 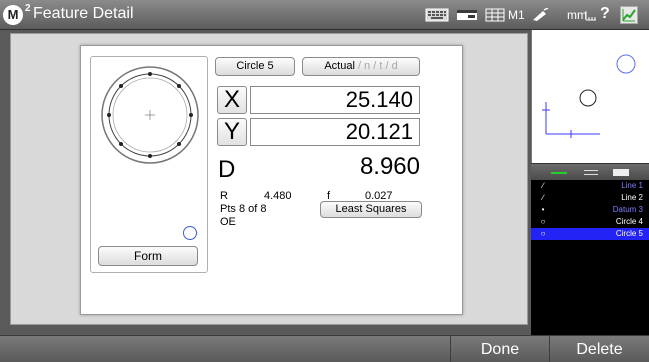 What do you see at coordinates (255, 66) in the screenshot?
I see `feature-name-button: Circle 5` at bounding box center [255, 66].